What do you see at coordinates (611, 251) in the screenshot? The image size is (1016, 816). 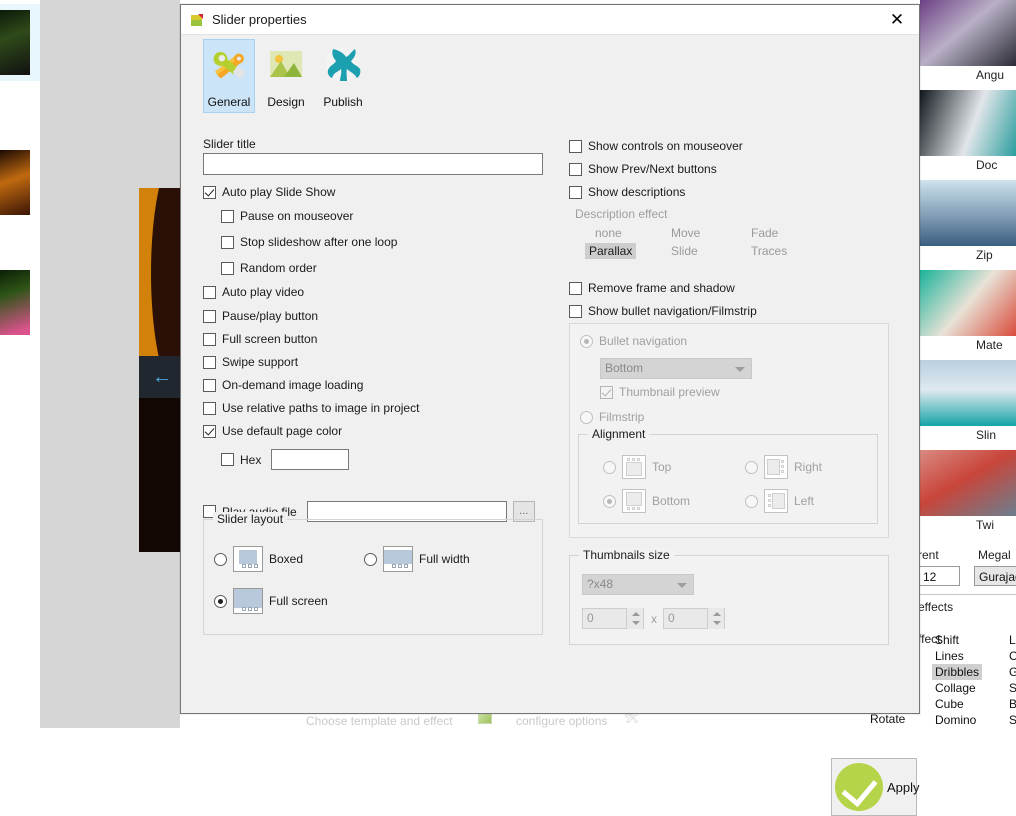 I see `effect-option-parallax: Parallax` at bounding box center [611, 251].